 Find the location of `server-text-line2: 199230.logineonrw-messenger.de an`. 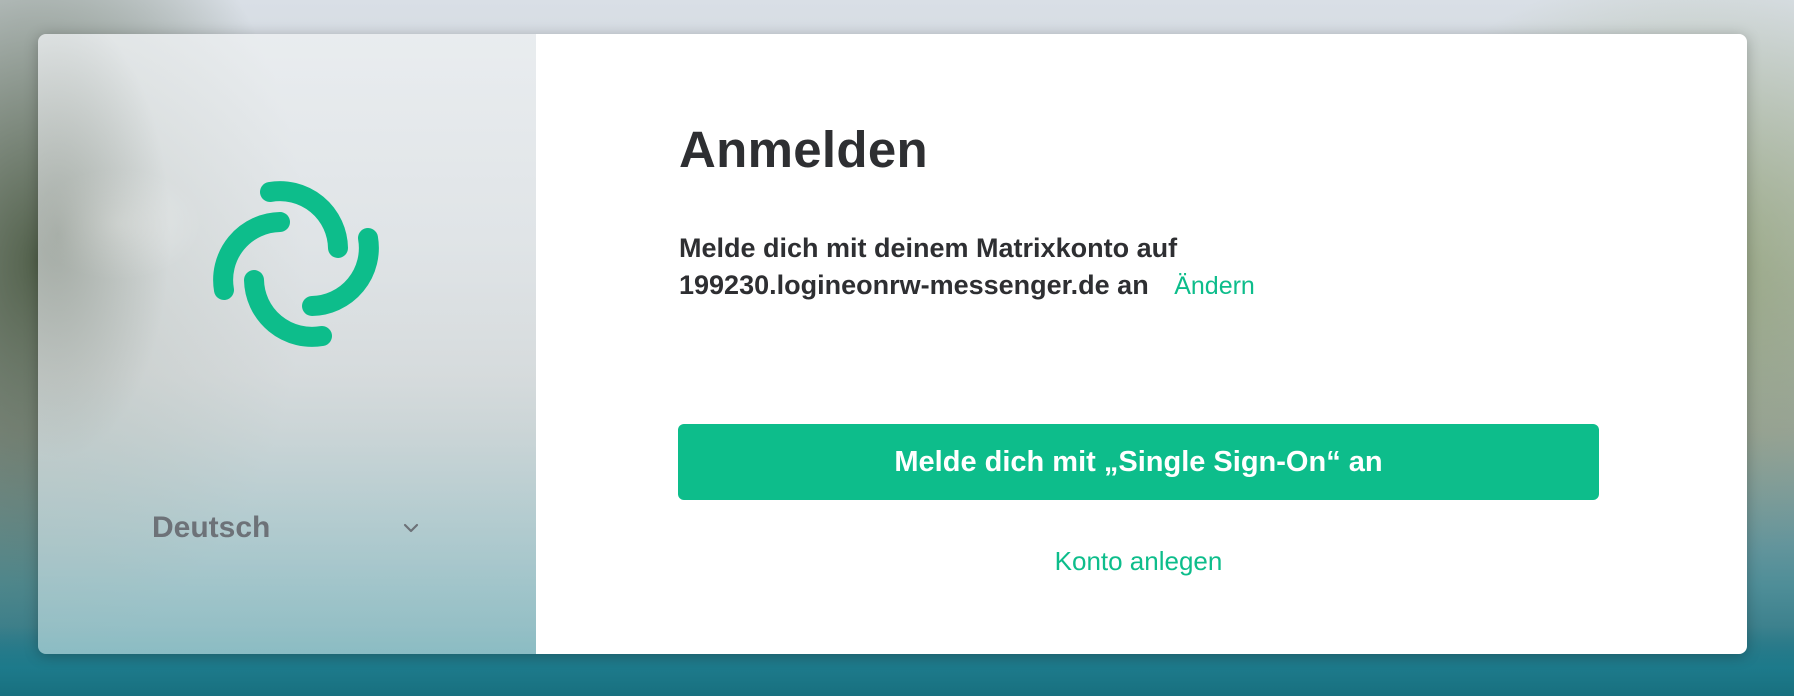

server-text-line2: 199230.logineonrw-messenger.de an is located at coordinates (914, 285).